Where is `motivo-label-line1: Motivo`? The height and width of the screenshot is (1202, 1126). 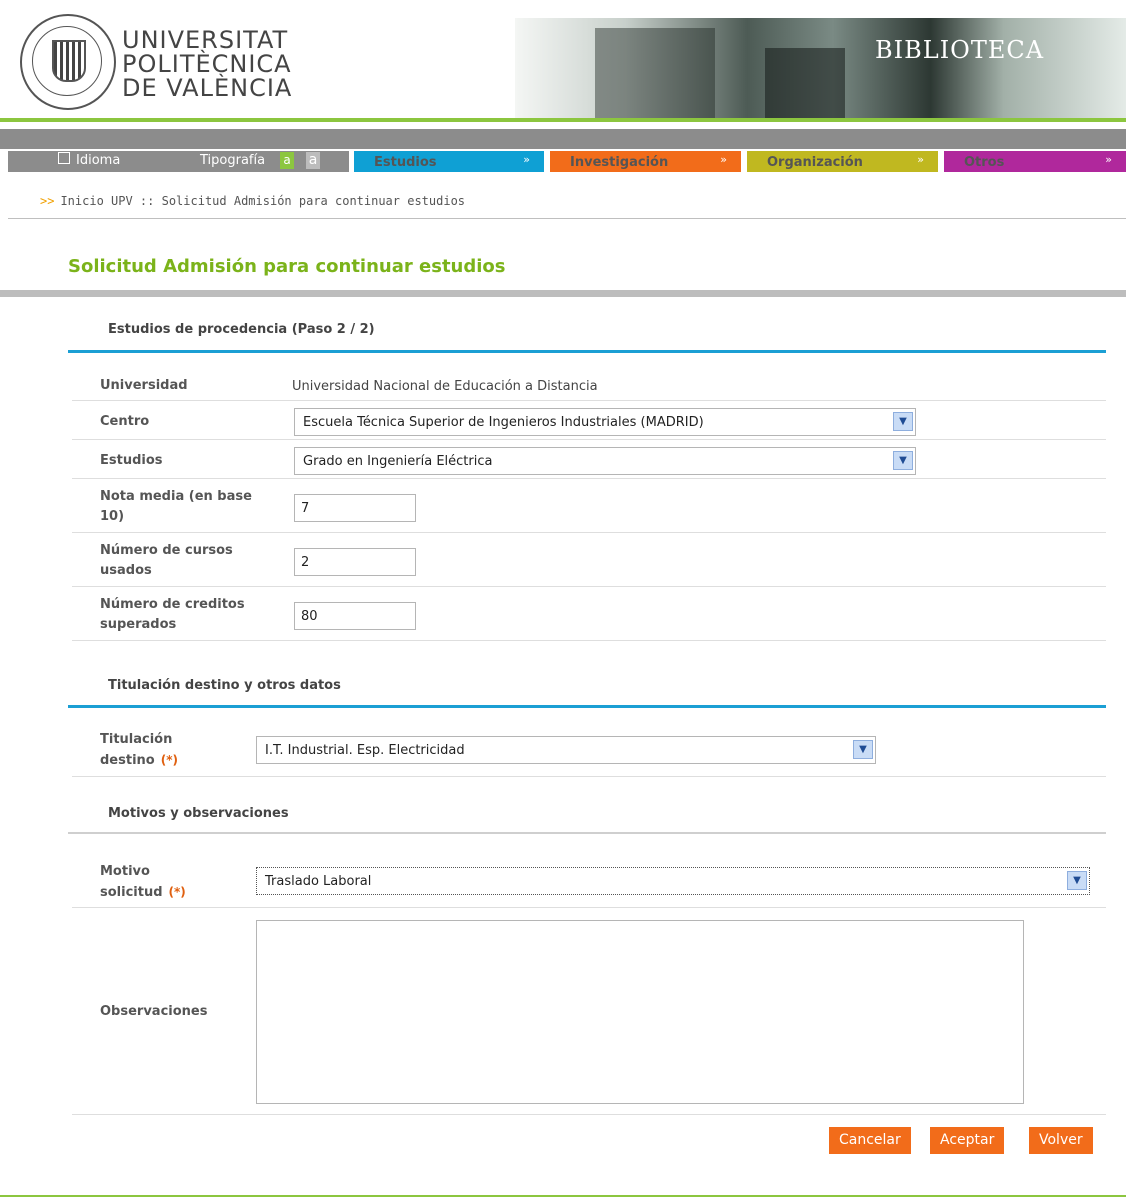
motivo-label-line1: Motivo is located at coordinates (125, 871).